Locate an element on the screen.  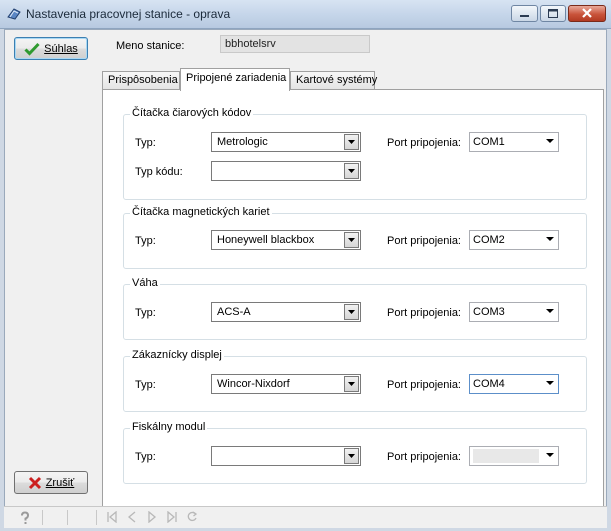
display-port-select: COM4 is located at coordinates (514, 384).